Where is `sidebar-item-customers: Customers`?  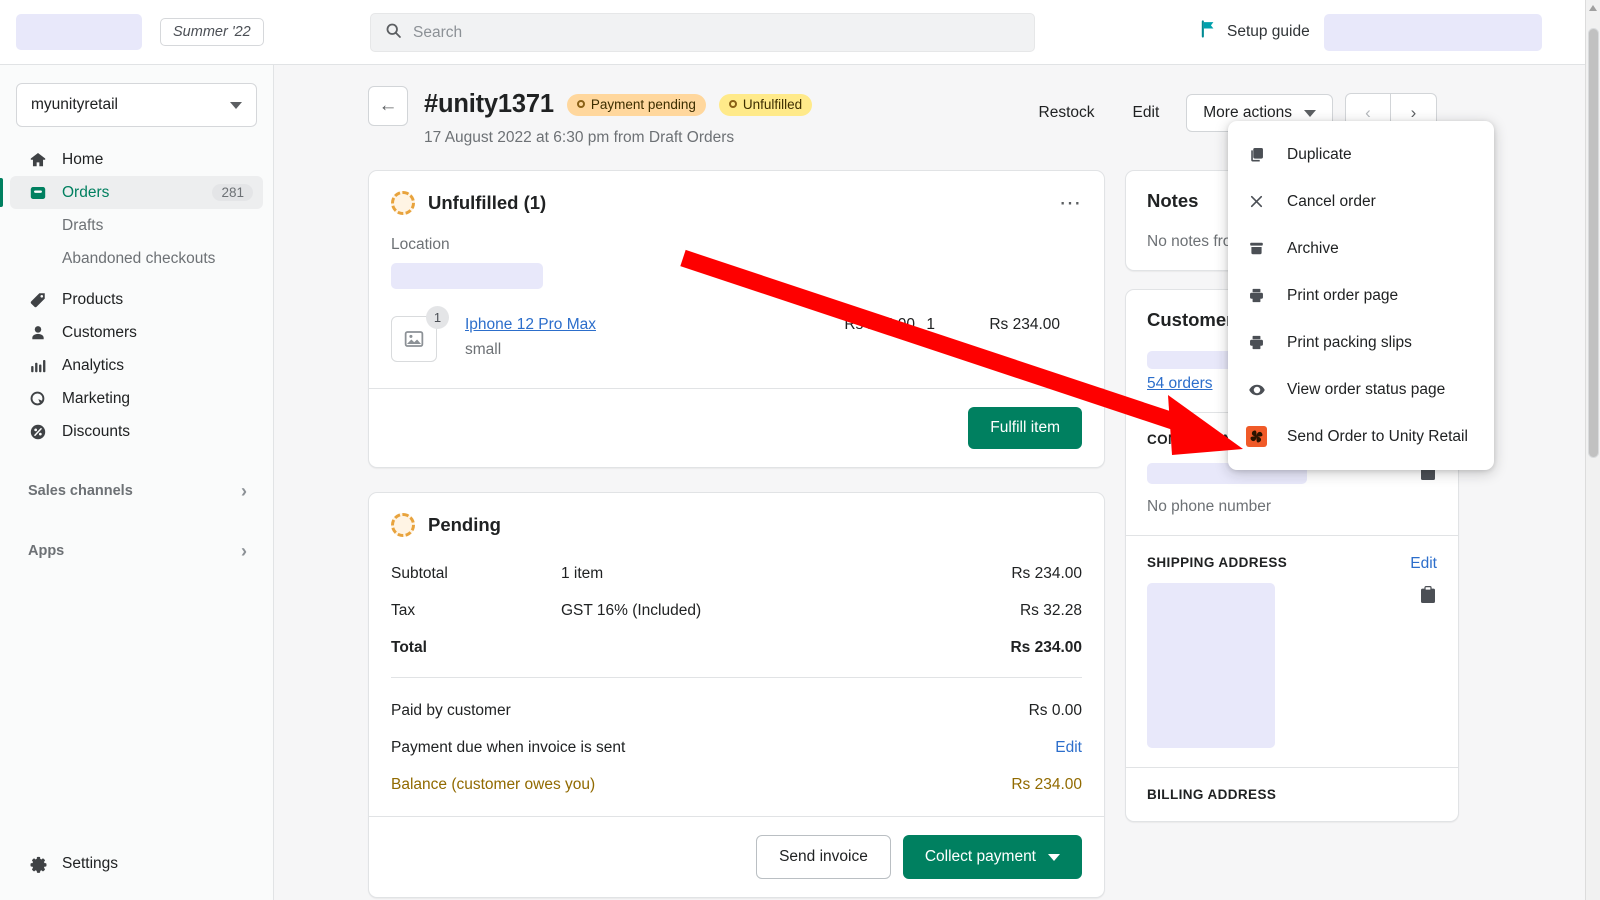
sidebar-item-customers: Customers is located at coordinates (136, 332).